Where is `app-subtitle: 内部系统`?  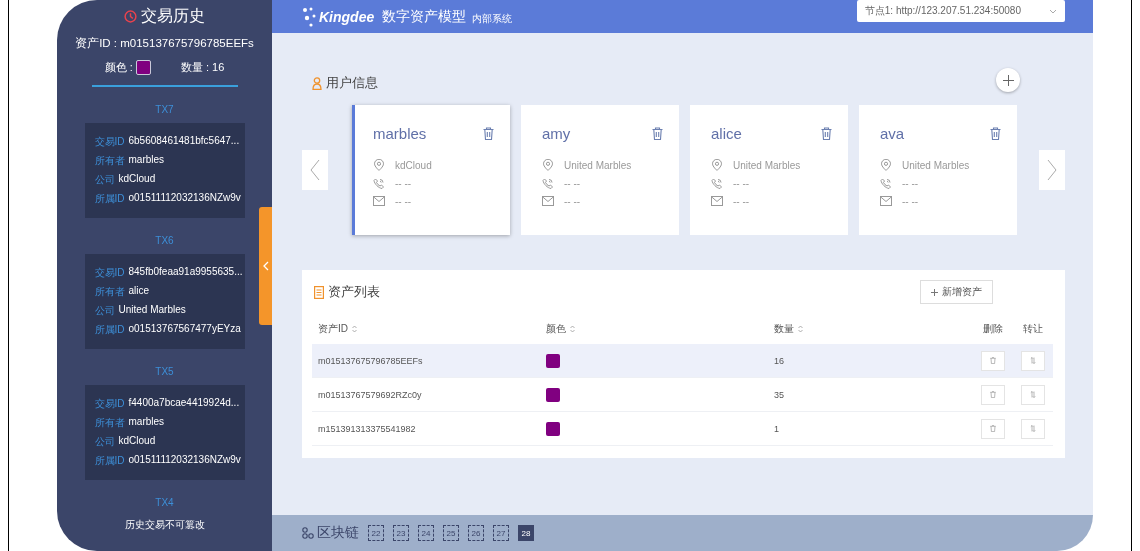
app-subtitle: 内部系统 is located at coordinates (492, 18).